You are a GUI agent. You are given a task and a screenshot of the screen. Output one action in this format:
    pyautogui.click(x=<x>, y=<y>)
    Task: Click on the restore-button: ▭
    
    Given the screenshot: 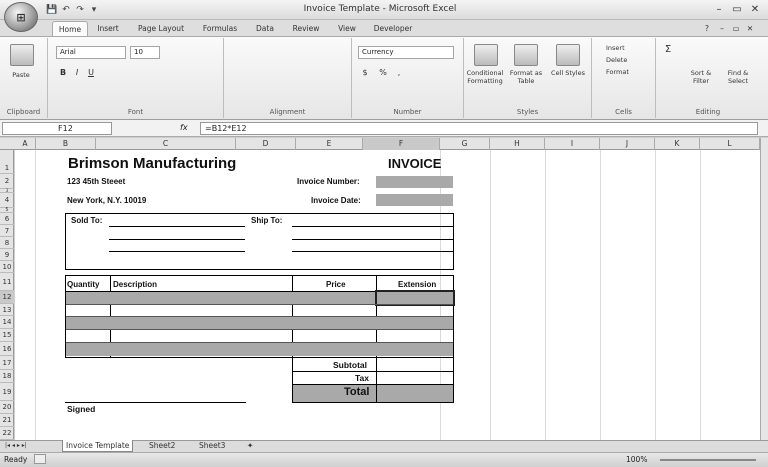 What is the action you would take?
    pyautogui.click(x=737, y=9)
    